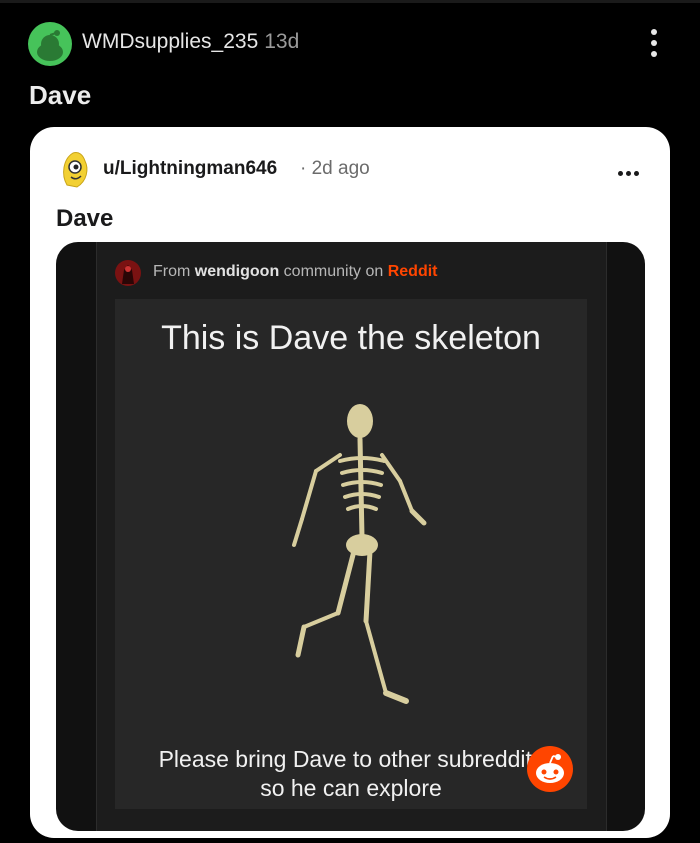 The height and width of the screenshot is (843, 700). Describe the element at coordinates (237, 271) in the screenshot. I see `embed-community: wendigoon` at that location.